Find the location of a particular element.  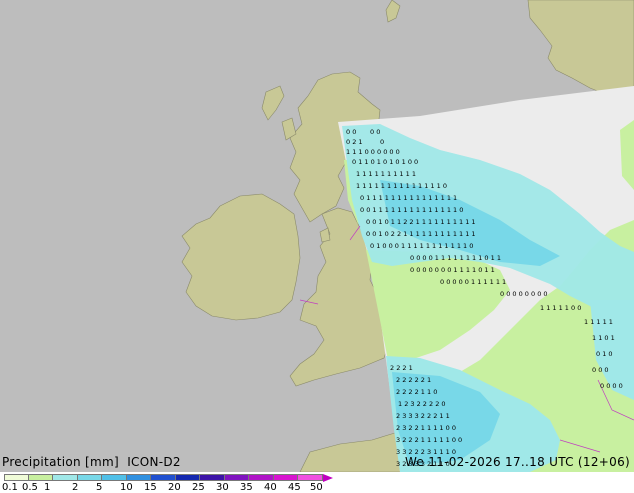

color-scale-label: 40 is located at coordinates (270, 487).